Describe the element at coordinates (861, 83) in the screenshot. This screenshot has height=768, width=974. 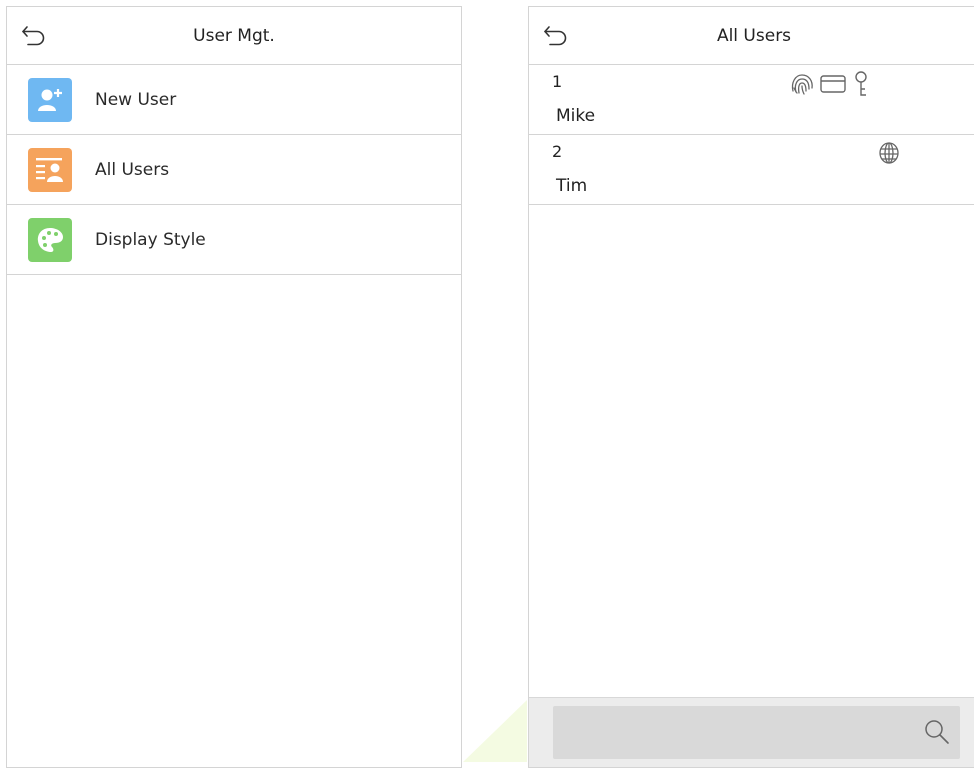
I see `key-icon` at that location.